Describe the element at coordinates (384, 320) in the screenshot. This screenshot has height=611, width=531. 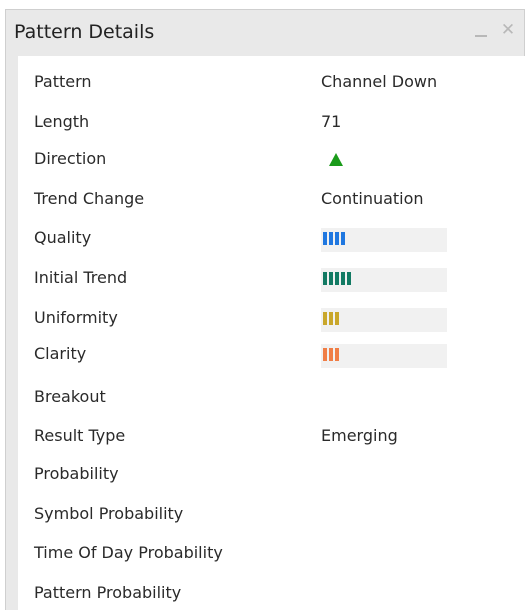
I see `uniformity-meter` at that location.